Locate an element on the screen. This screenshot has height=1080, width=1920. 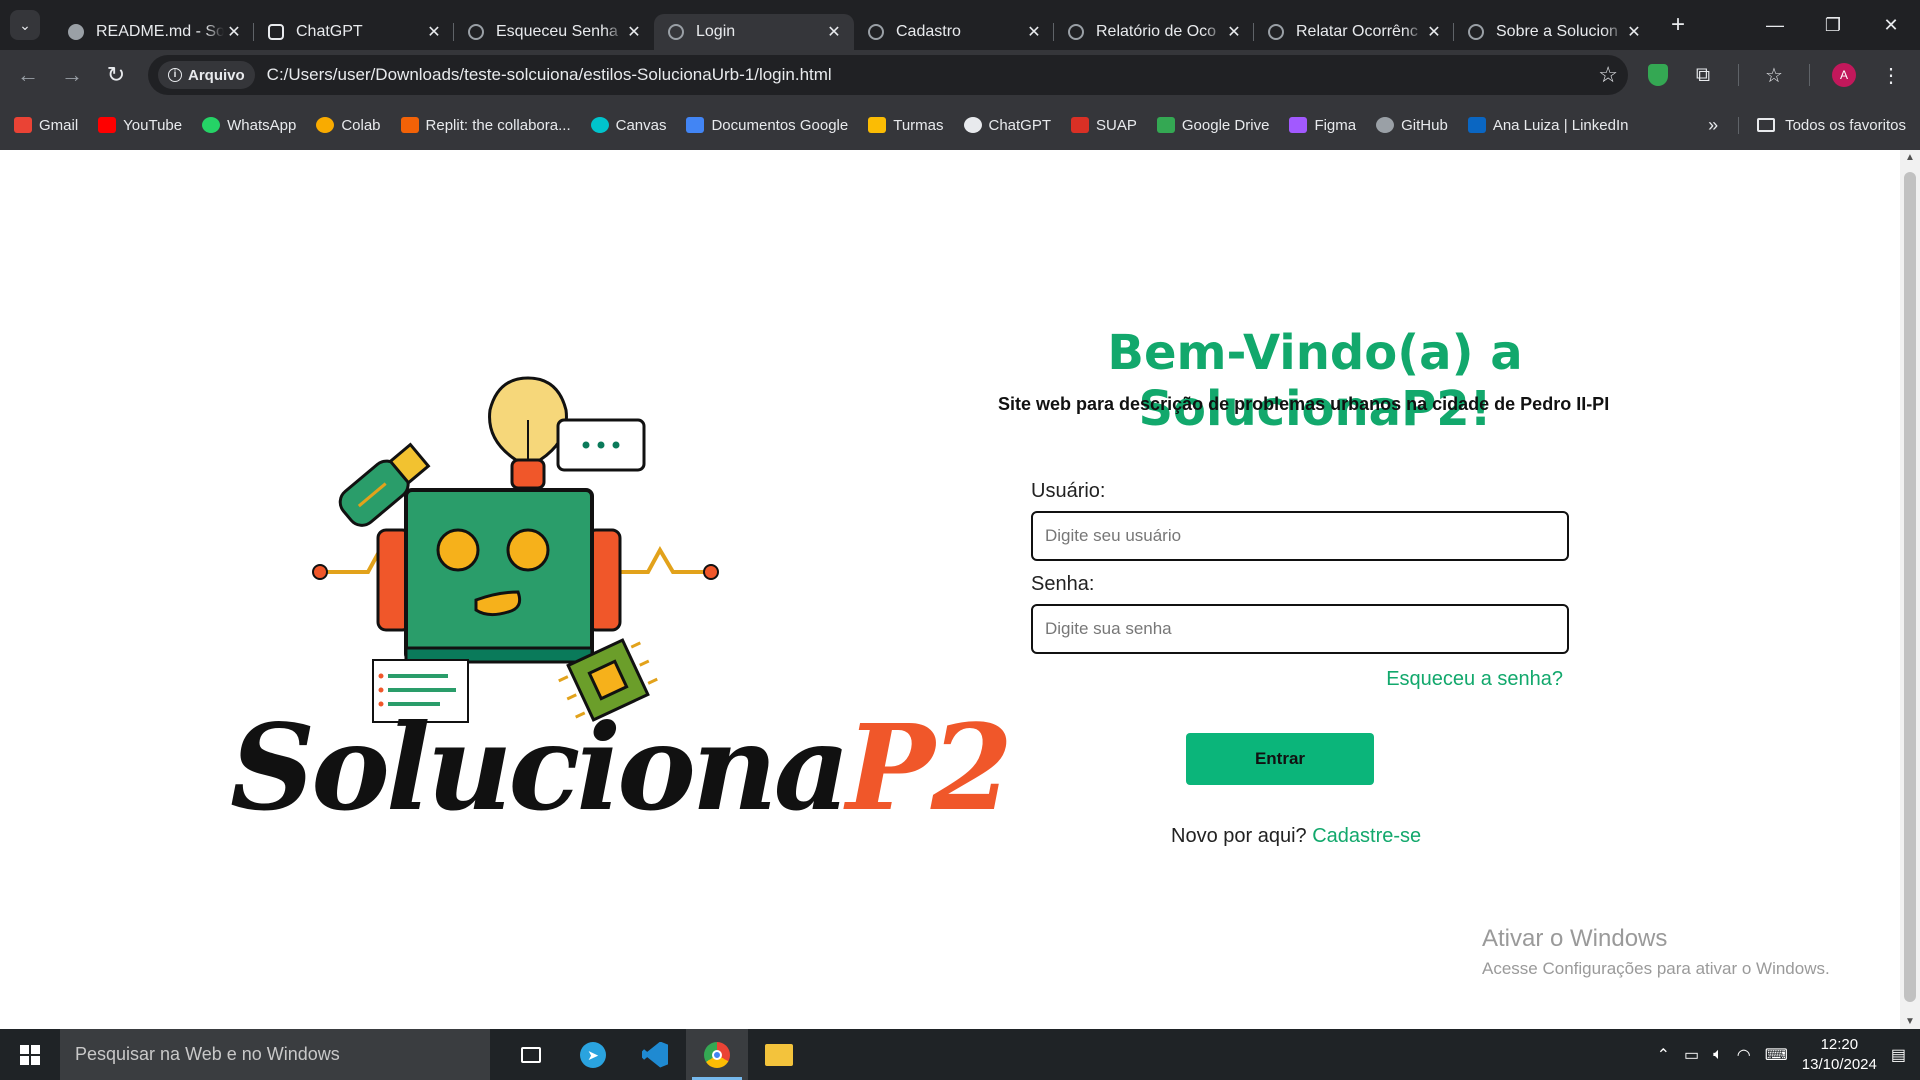
bookmarks-overflow-button: » is located at coordinates (1713, 125).